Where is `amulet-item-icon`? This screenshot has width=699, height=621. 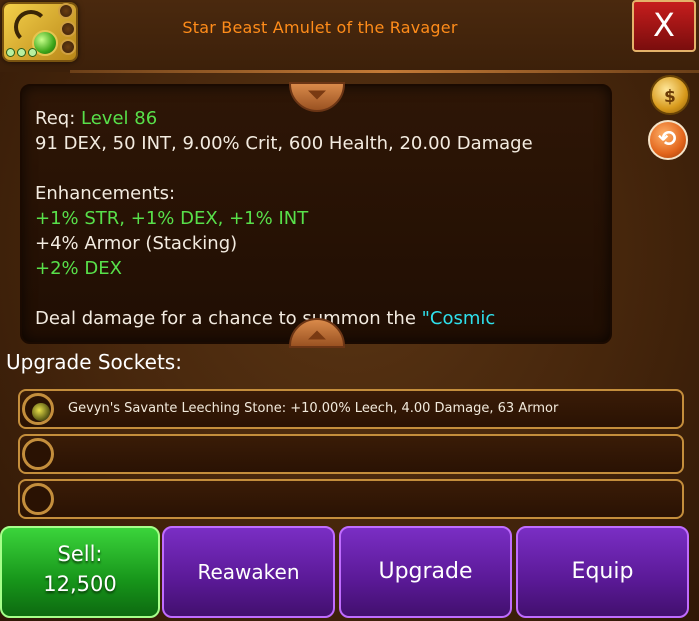 amulet-item-icon is located at coordinates (40, 32).